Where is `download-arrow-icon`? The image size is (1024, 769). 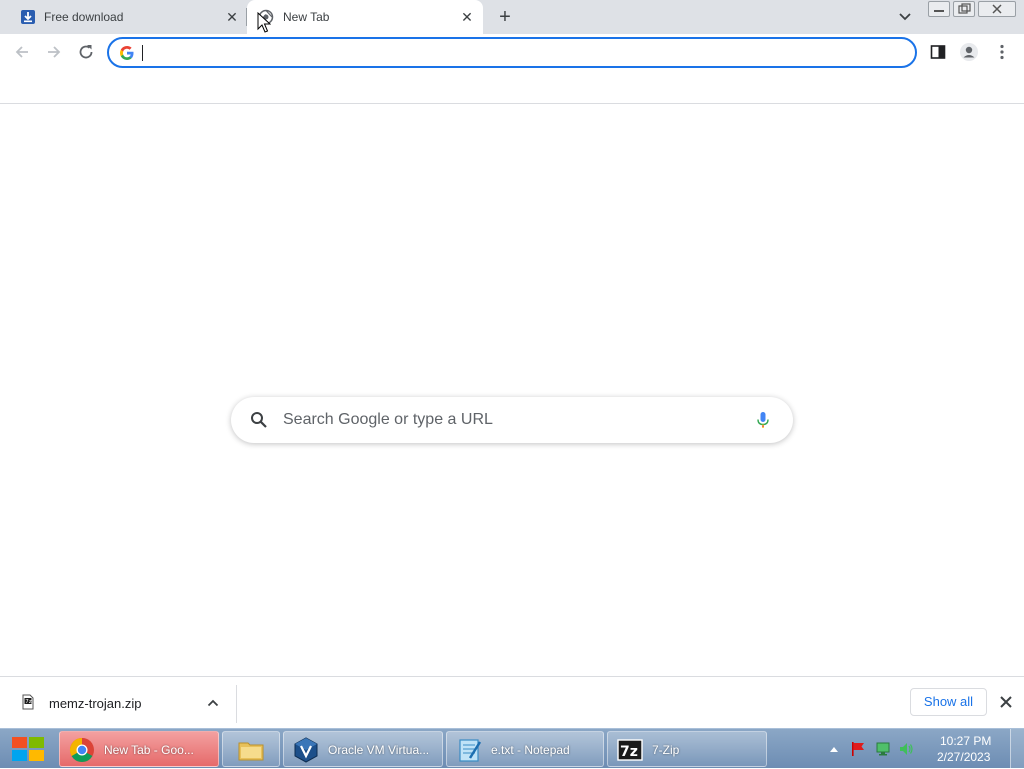
download-arrow-icon is located at coordinates (28, 17).